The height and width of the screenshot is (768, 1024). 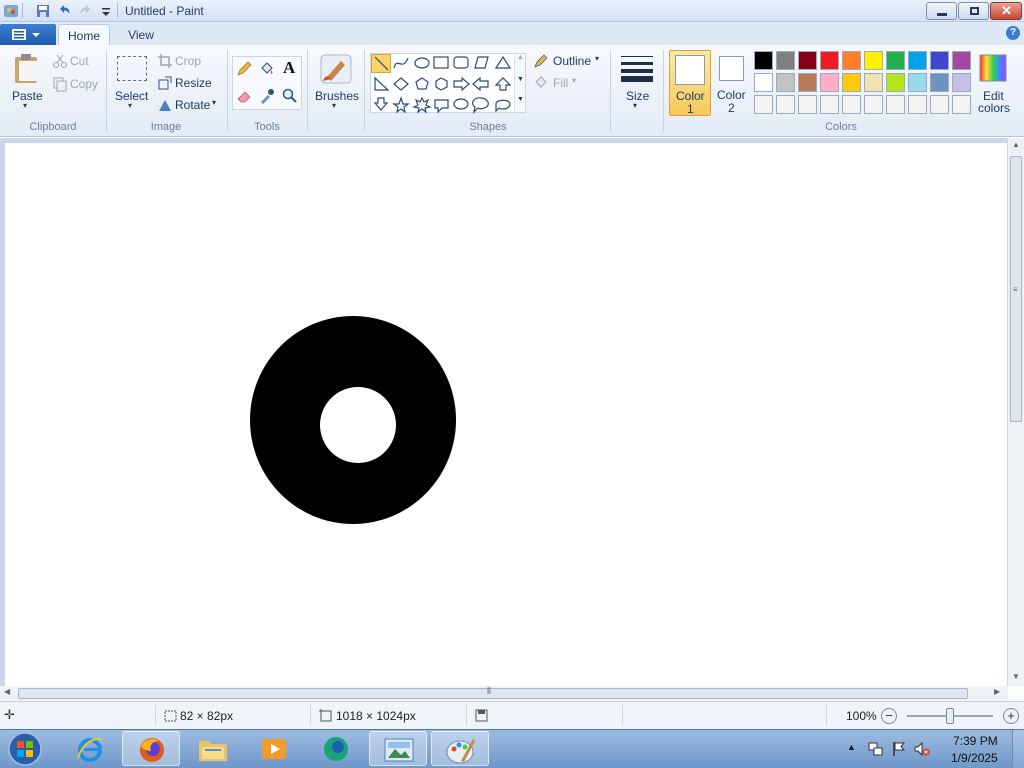 I want to click on pencil-icon, so click(x=244, y=69).